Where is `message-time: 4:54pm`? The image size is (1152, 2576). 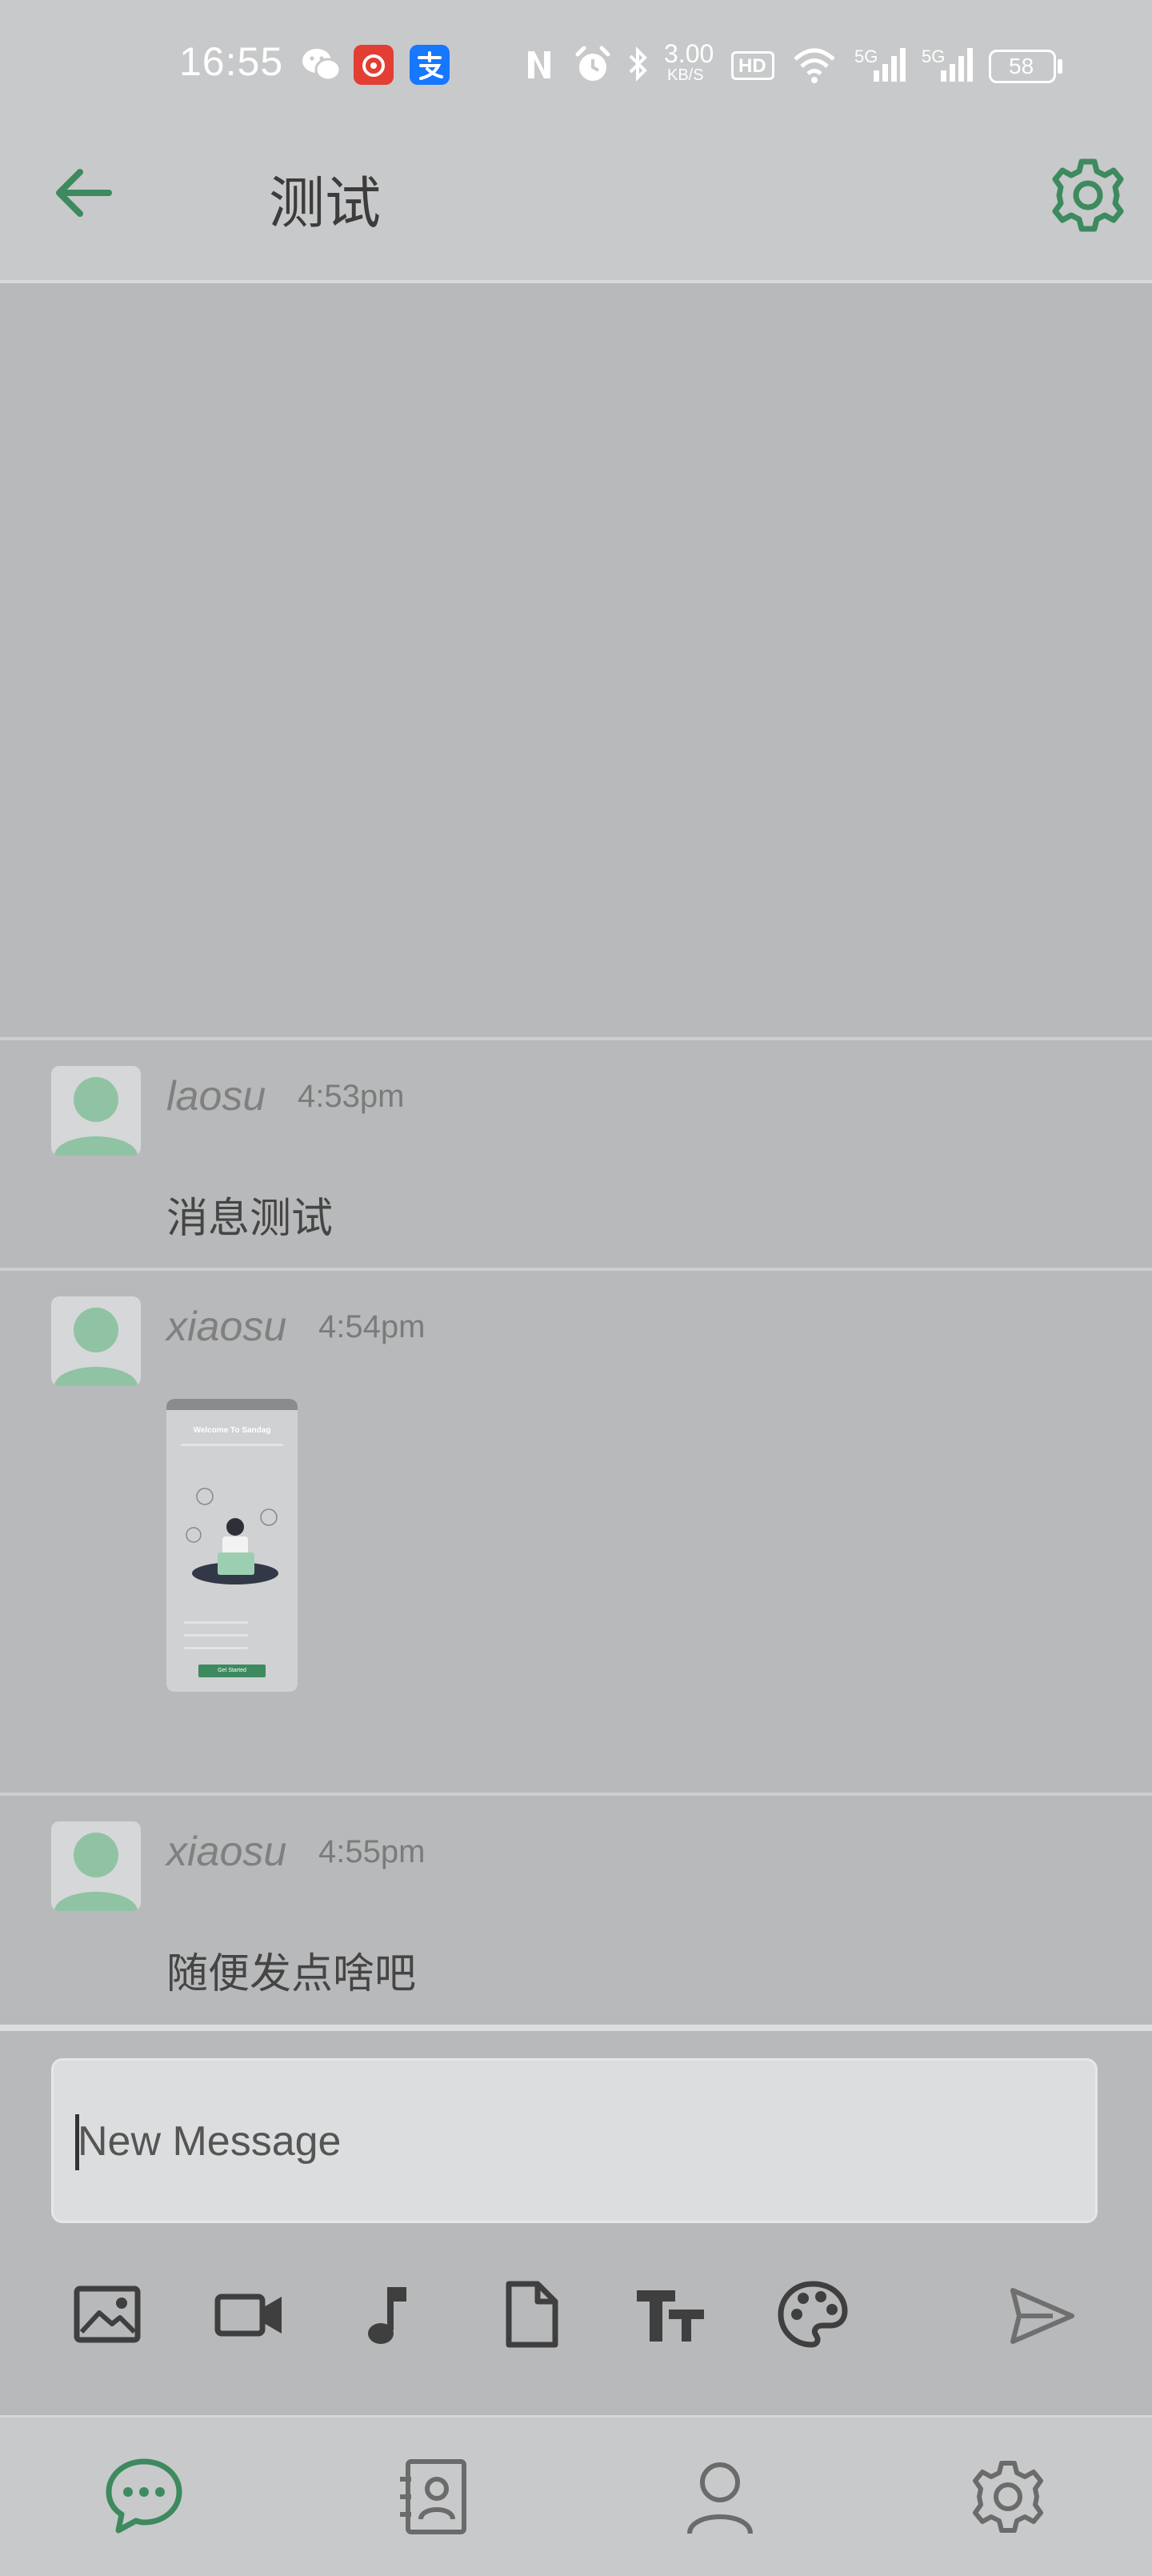 message-time: 4:54pm is located at coordinates (372, 1326).